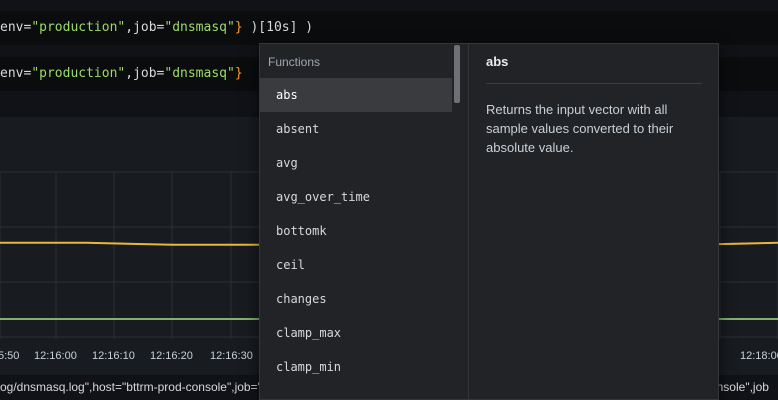 The width and height of the screenshot is (778, 400). I want to click on query1-token: }, so click(238, 27).